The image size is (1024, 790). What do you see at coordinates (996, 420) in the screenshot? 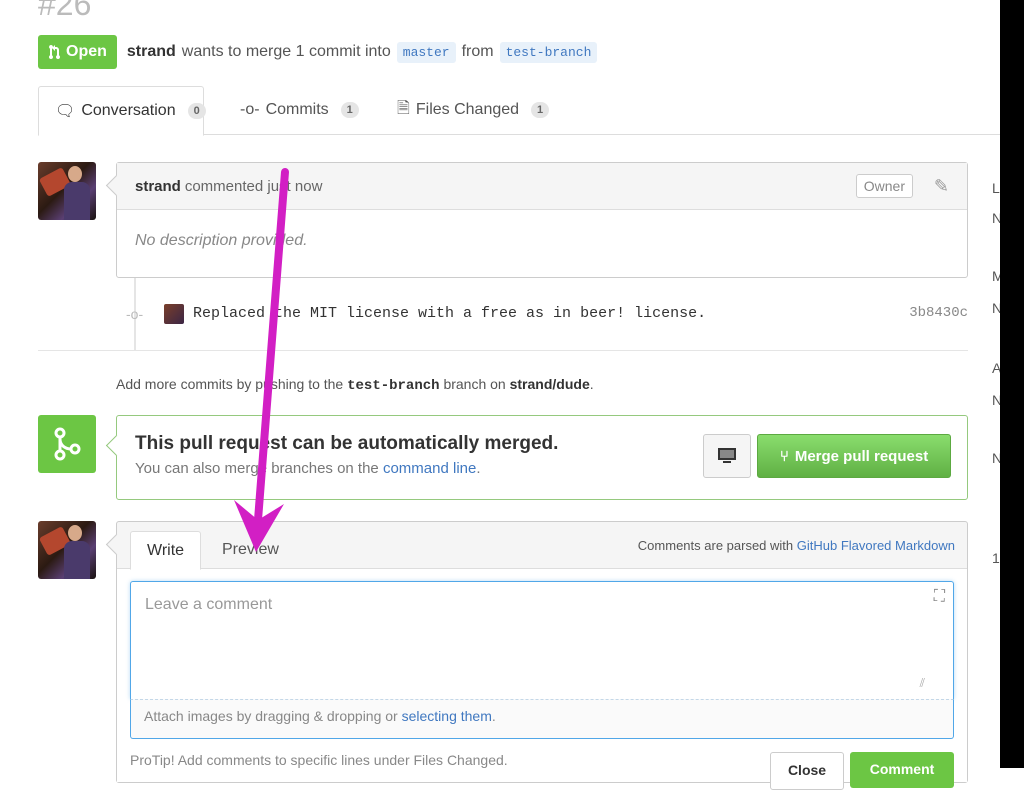
I see `sidebar-clipped: L N M N A N N 1` at bounding box center [996, 420].